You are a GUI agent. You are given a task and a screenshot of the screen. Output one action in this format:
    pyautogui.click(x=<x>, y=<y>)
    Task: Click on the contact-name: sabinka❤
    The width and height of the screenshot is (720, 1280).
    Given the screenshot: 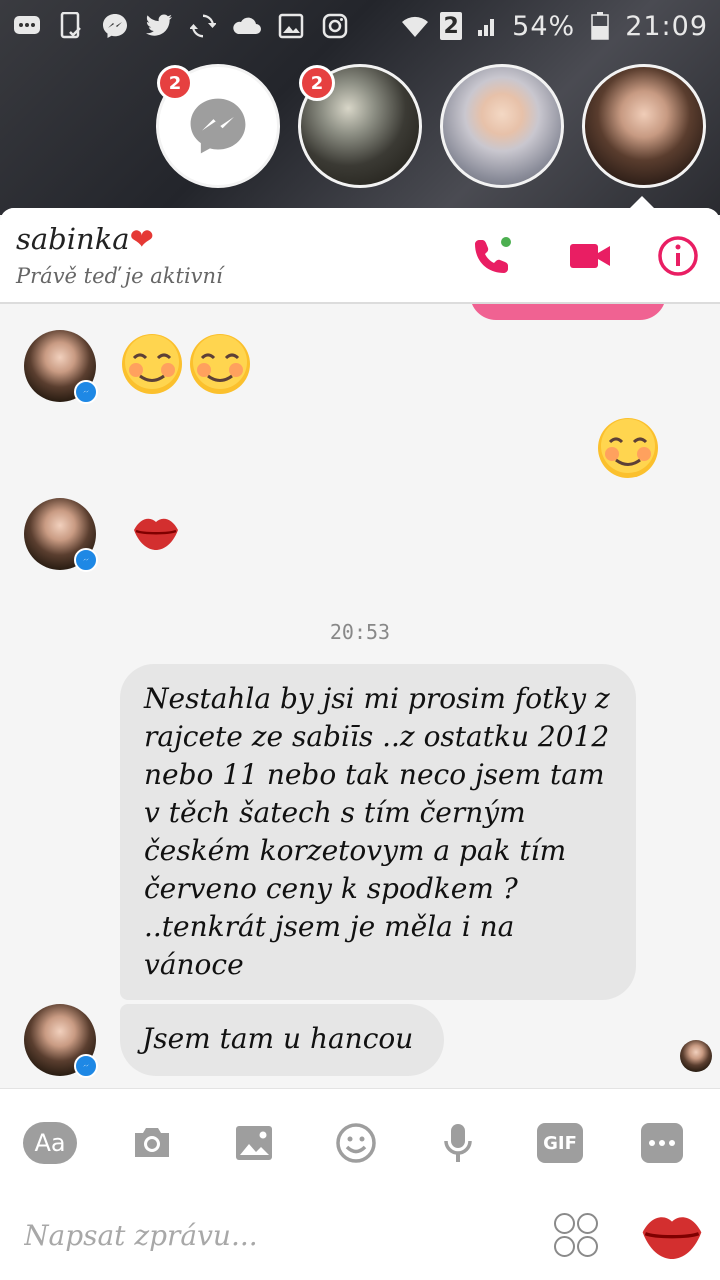 What is the action you would take?
    pyautogui.click(x=85, y=239)
    